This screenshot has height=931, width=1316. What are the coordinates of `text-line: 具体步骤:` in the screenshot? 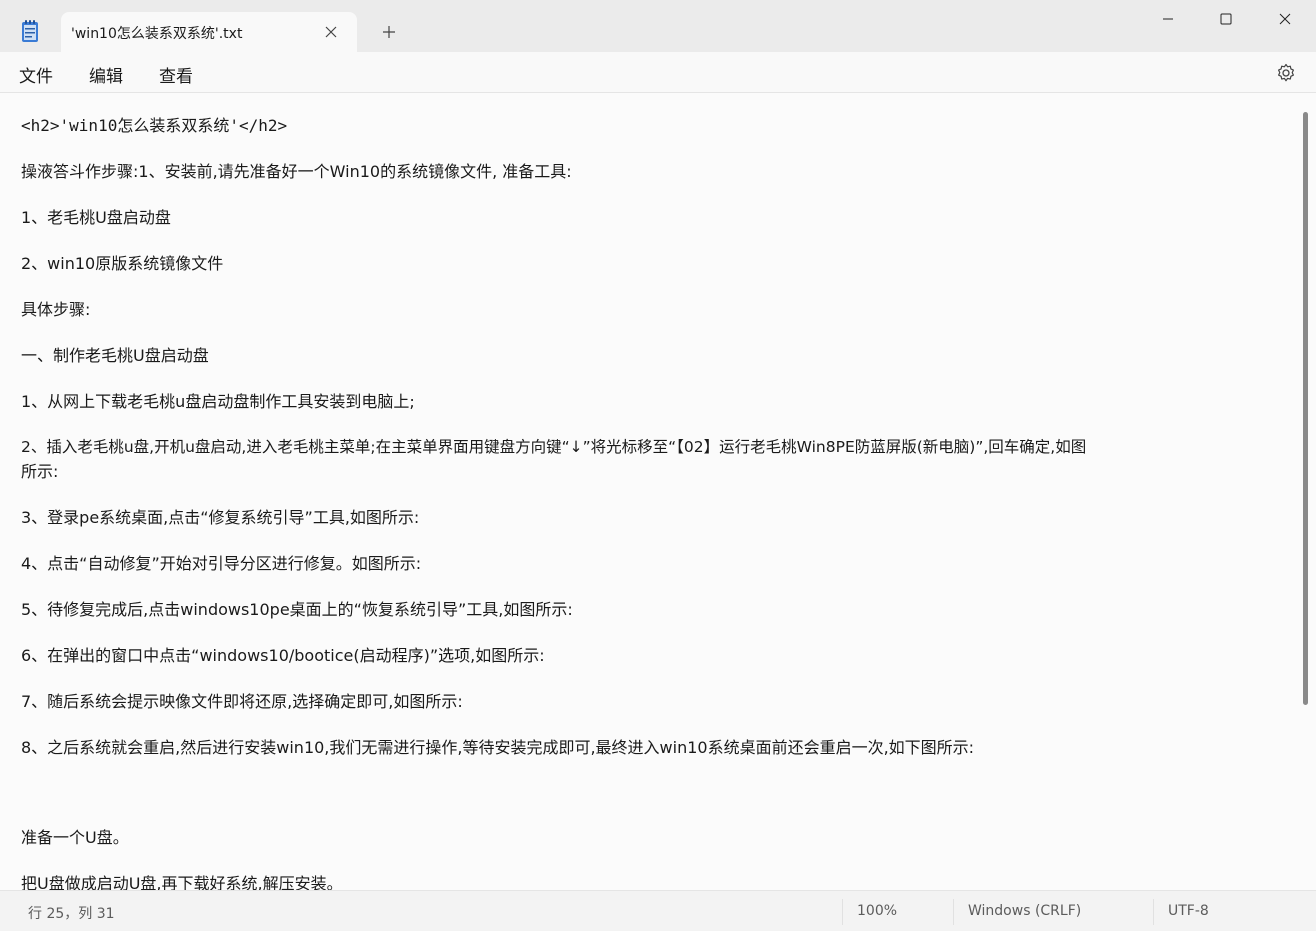 It's located at (56, 309).